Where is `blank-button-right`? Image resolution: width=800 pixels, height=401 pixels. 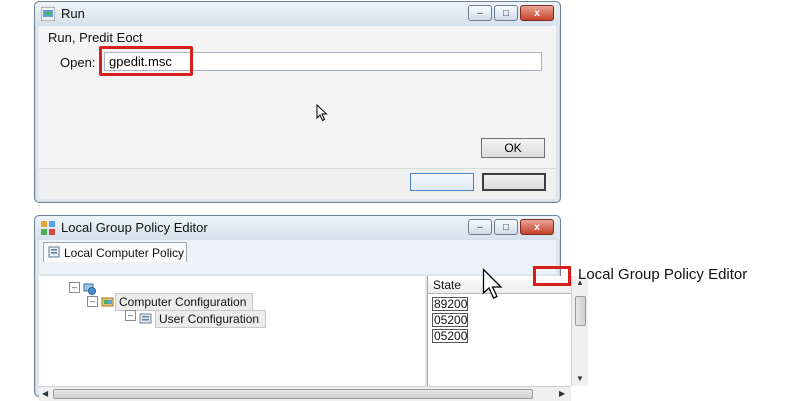
blank-button-right is located at coordinates (514, 182).